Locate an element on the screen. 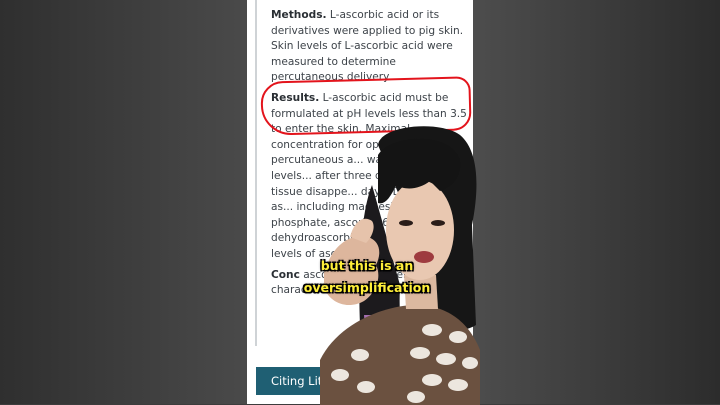 The width and height of the screenshot is (720, 405). methods-heading: Methods. is located at coordinates (299, 15).